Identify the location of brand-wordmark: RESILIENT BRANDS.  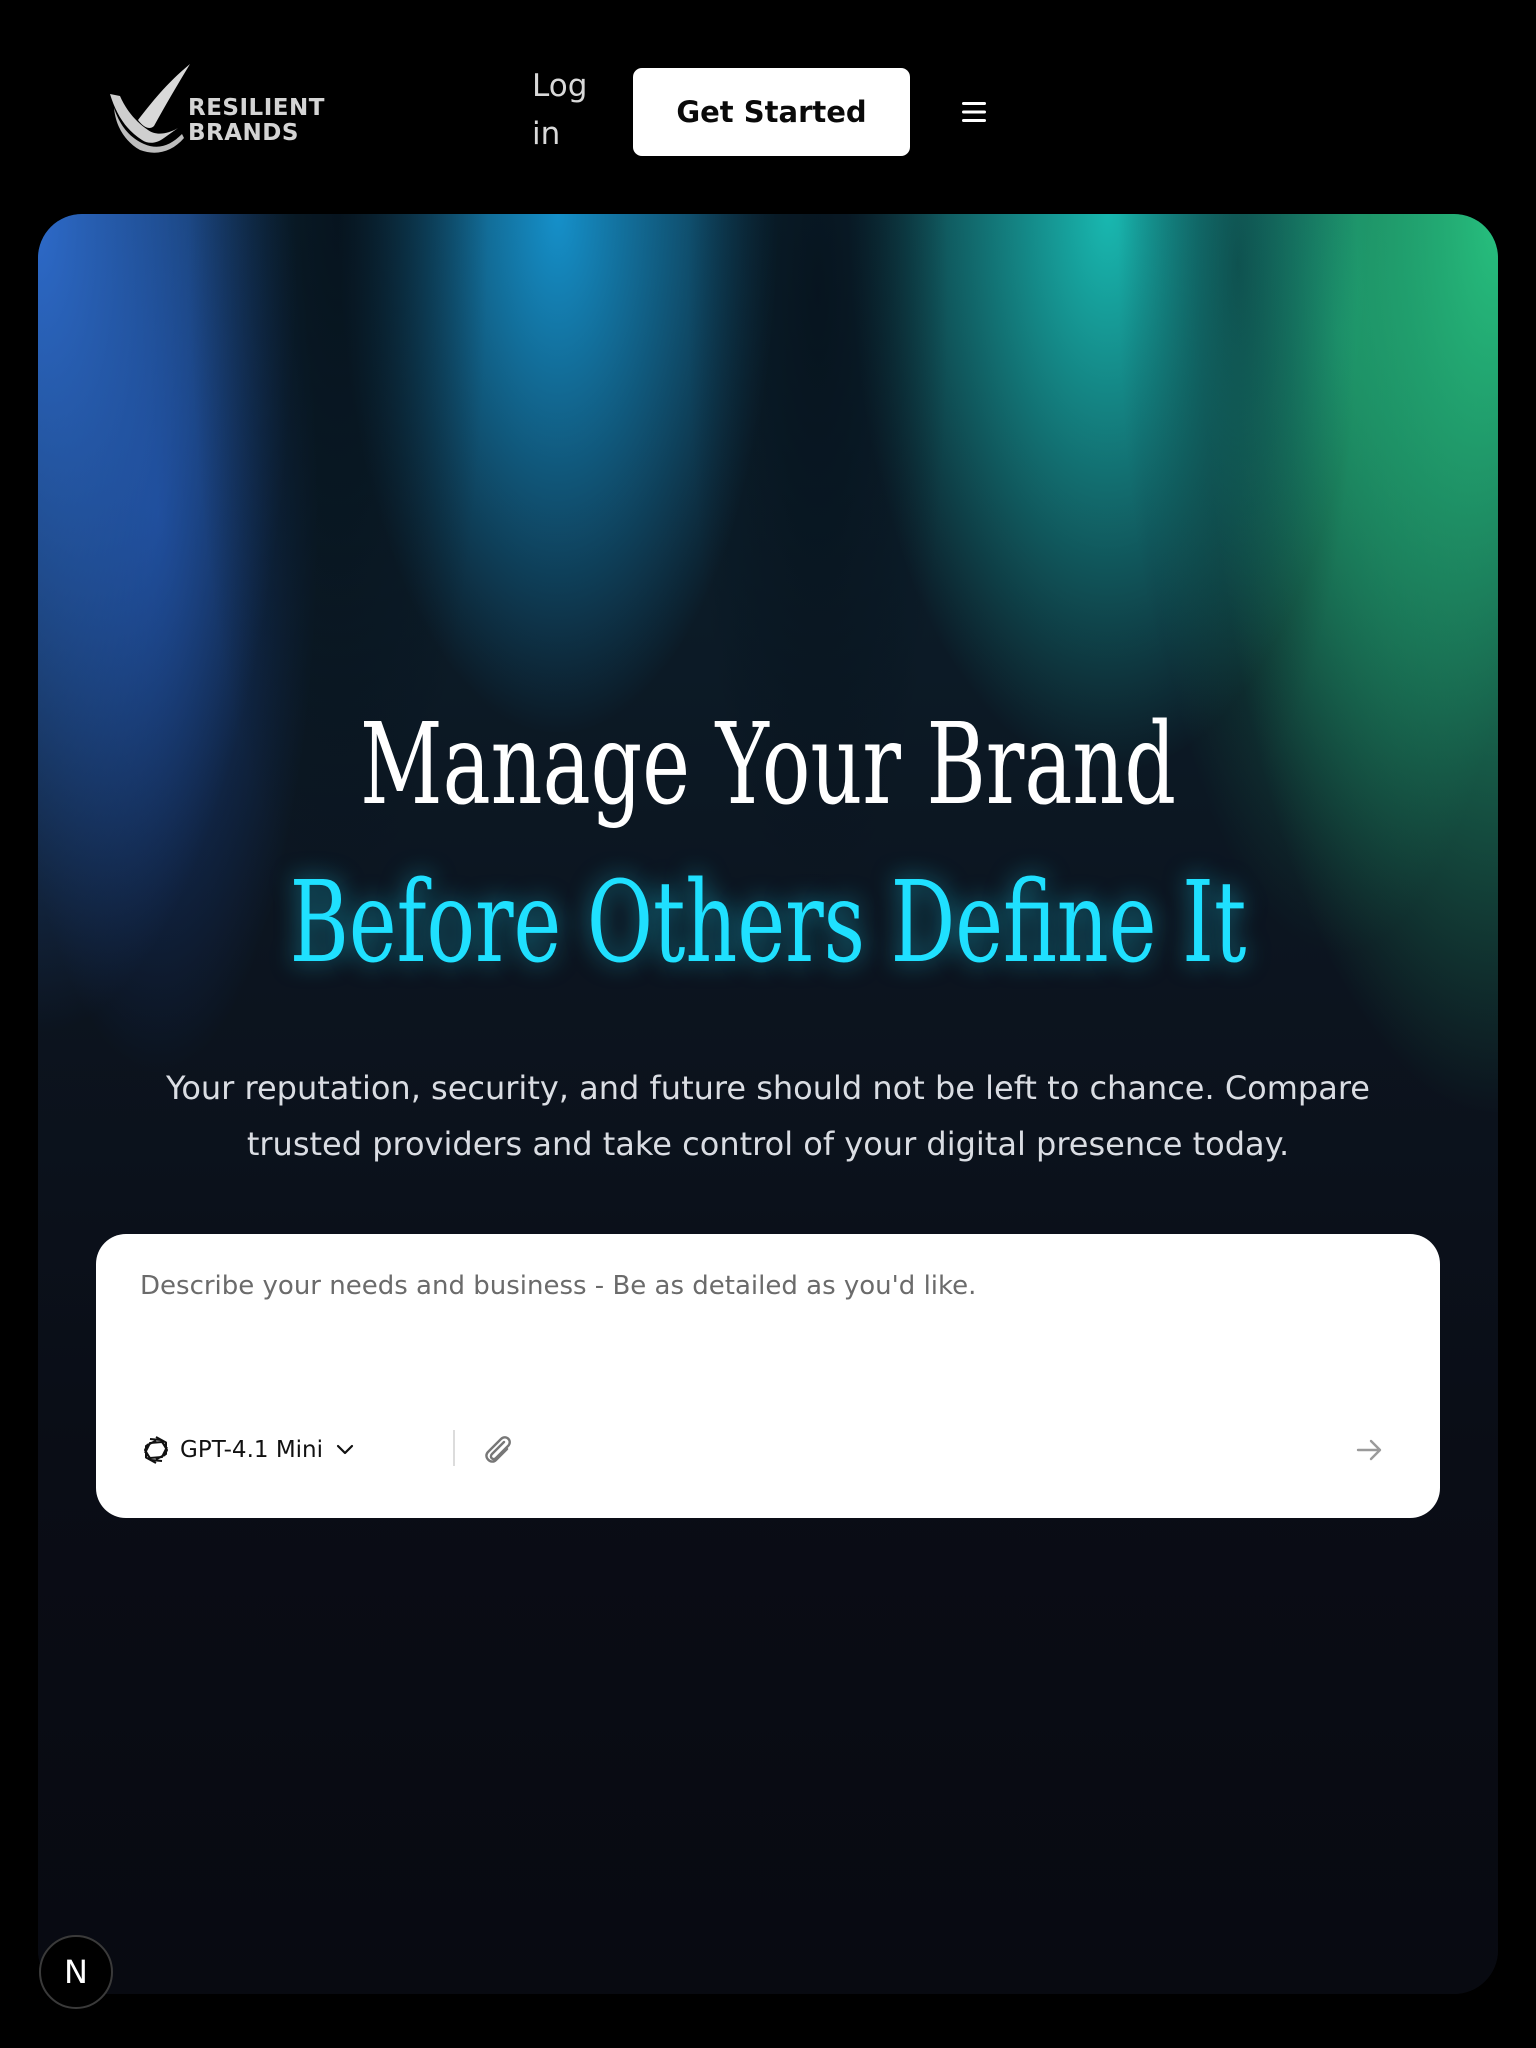
(256, 121).